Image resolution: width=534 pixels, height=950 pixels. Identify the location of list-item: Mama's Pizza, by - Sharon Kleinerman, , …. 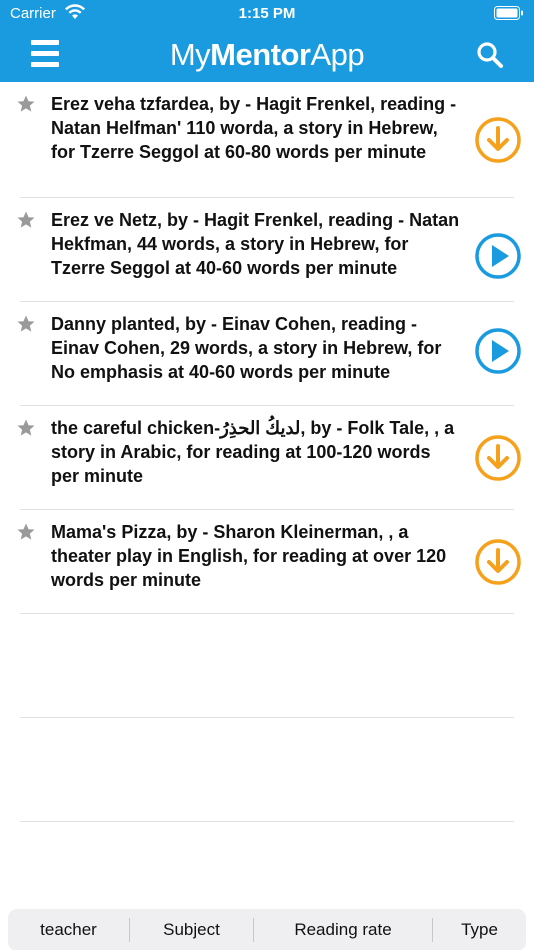
(267, 562).